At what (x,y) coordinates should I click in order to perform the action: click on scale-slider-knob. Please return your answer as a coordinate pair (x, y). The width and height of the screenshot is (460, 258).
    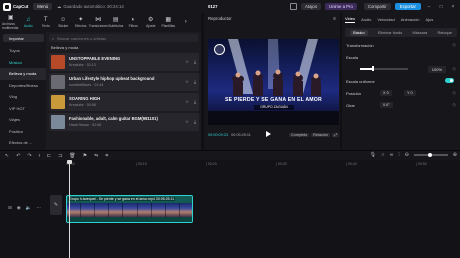
    Looking at the image, I should click on (373, 68).